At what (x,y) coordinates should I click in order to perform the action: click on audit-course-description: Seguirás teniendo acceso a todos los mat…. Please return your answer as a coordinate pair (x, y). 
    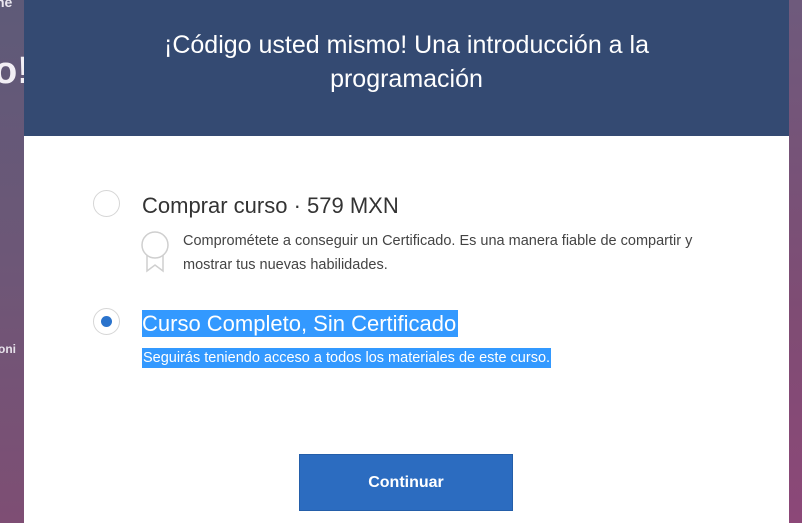
    Looking at the image, I should click on (347, 358).